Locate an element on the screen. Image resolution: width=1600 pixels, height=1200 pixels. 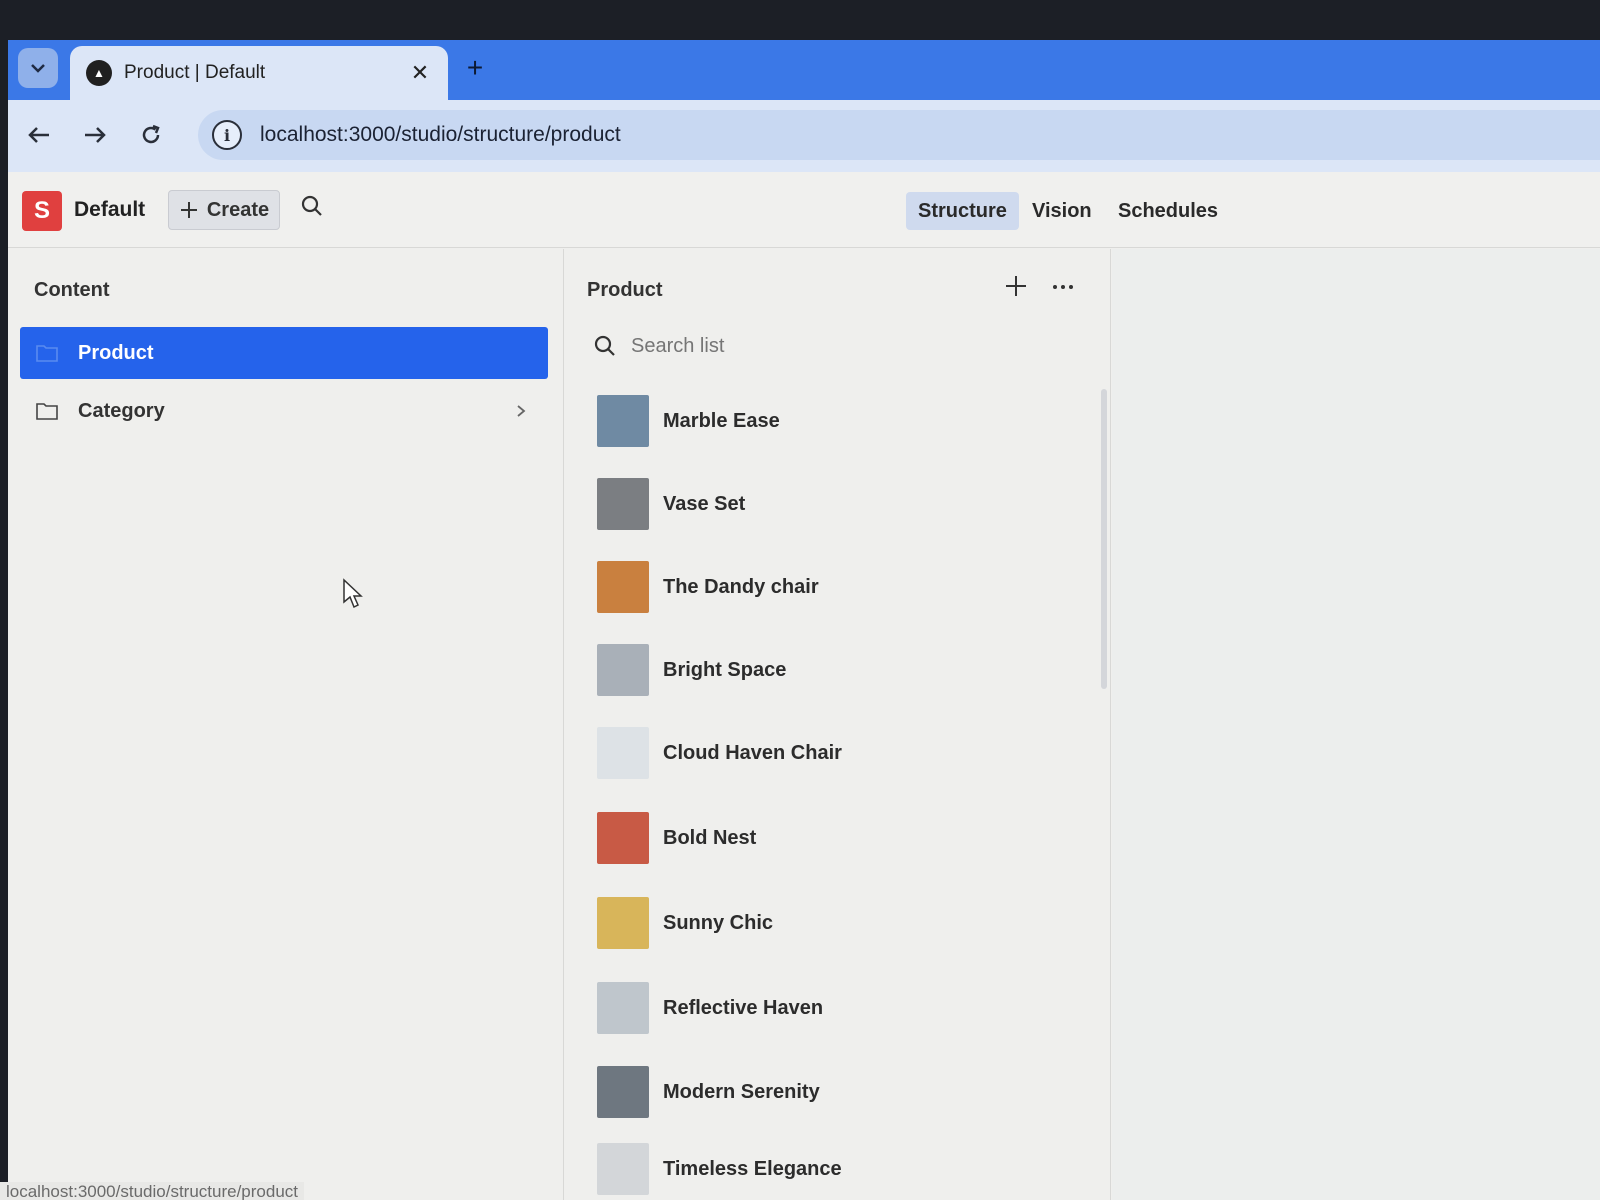
create-label: Create is located at coordinates (238, 209).